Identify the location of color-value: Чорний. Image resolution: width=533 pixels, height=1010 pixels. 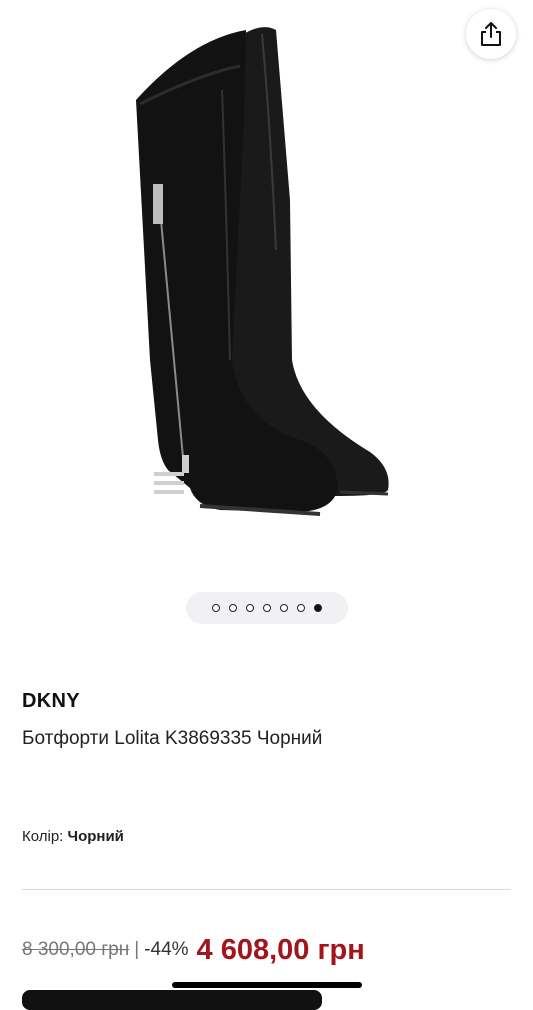
(95, 836).